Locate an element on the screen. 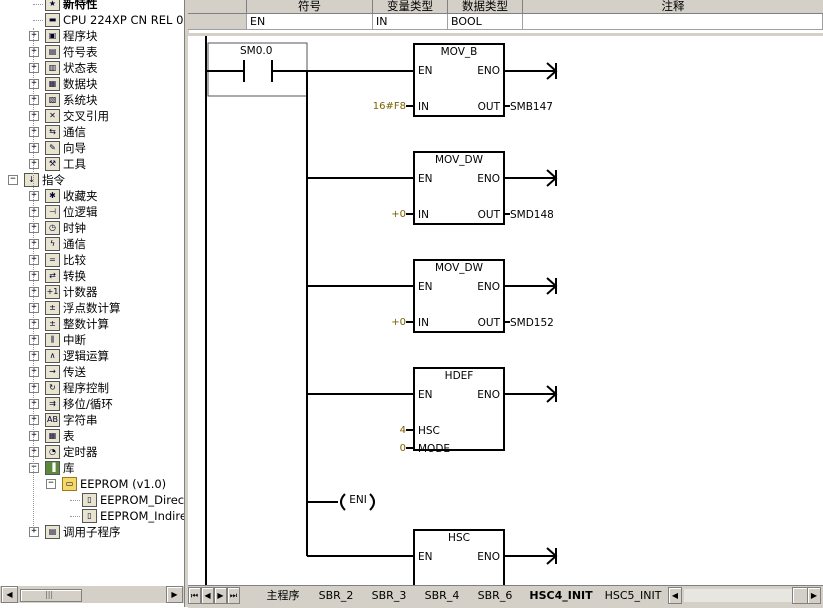 This screenshot has height=608, width=823. tree-item: + ✕ 交叉引用 is located at coordinates (92, 116).